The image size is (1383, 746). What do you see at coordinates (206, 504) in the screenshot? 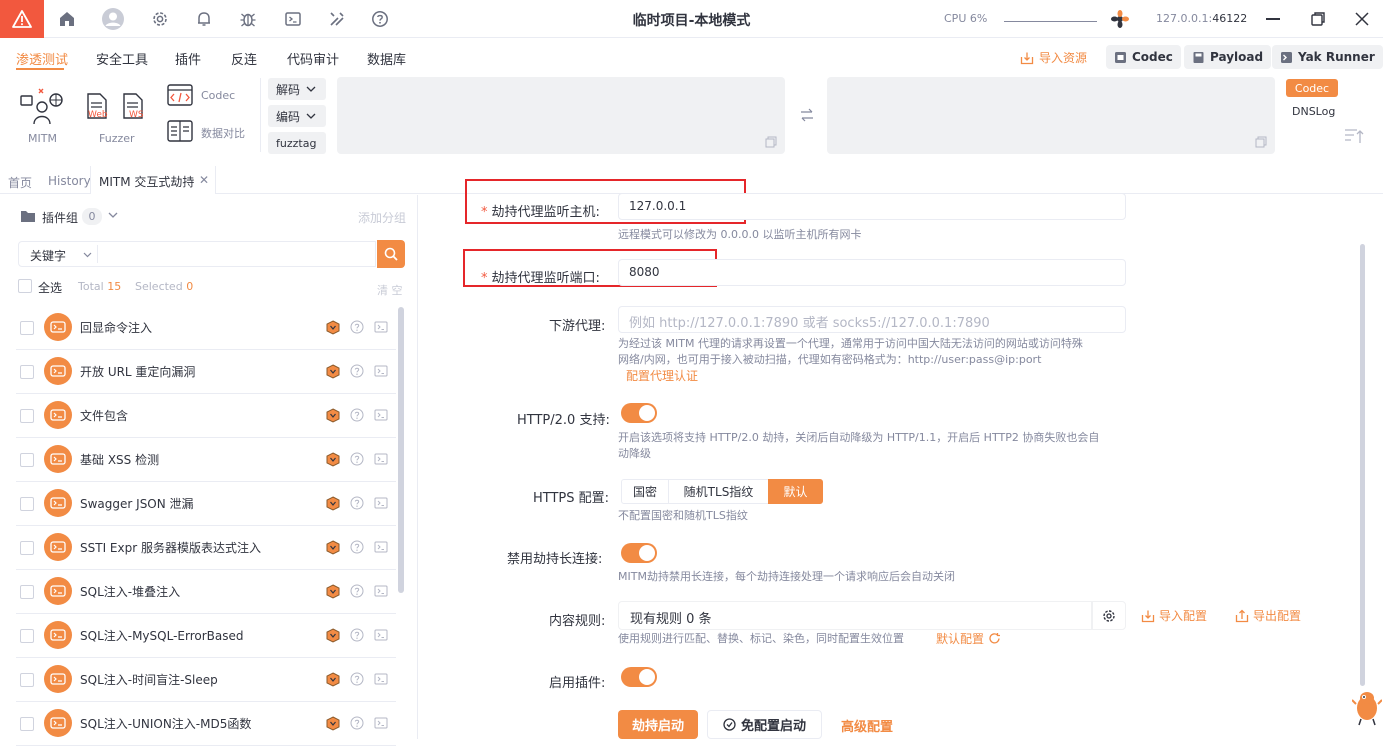
I see `plugin-list-item: Swagger JSON 泄漏` at bounding box center [206, 504].